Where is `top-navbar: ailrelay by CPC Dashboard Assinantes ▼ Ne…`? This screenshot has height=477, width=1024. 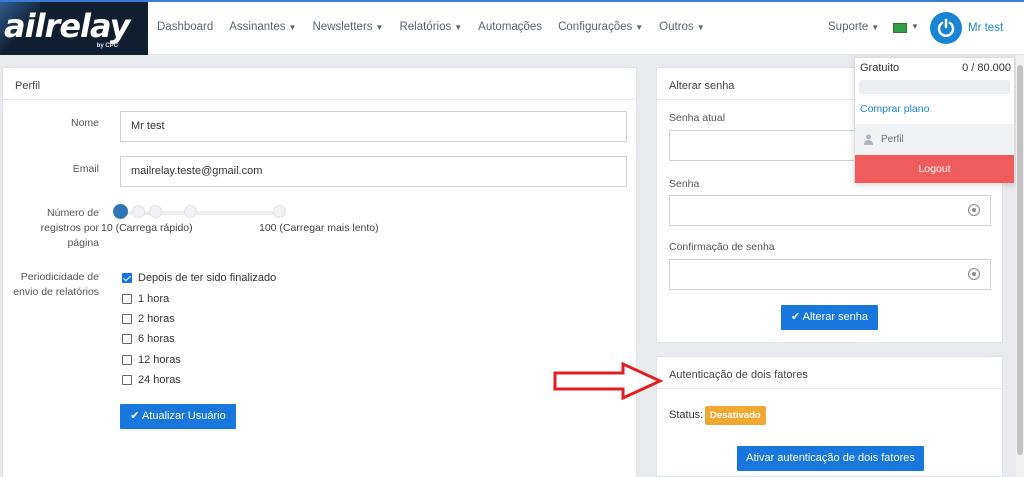 top-navbar: ailrelay by CPC Dashboard Assinantes ▼ Ne… is located at coordinates (512, 27).